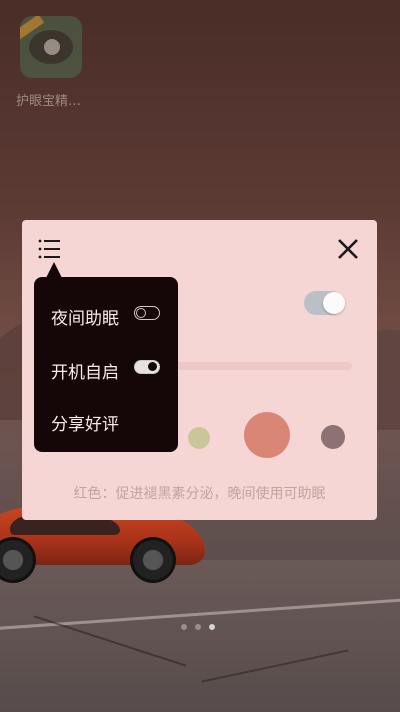 Image resolution: width=400 pixels, height=712 pixels. I want to click on night-sleep-toggle, so click(147, 313).